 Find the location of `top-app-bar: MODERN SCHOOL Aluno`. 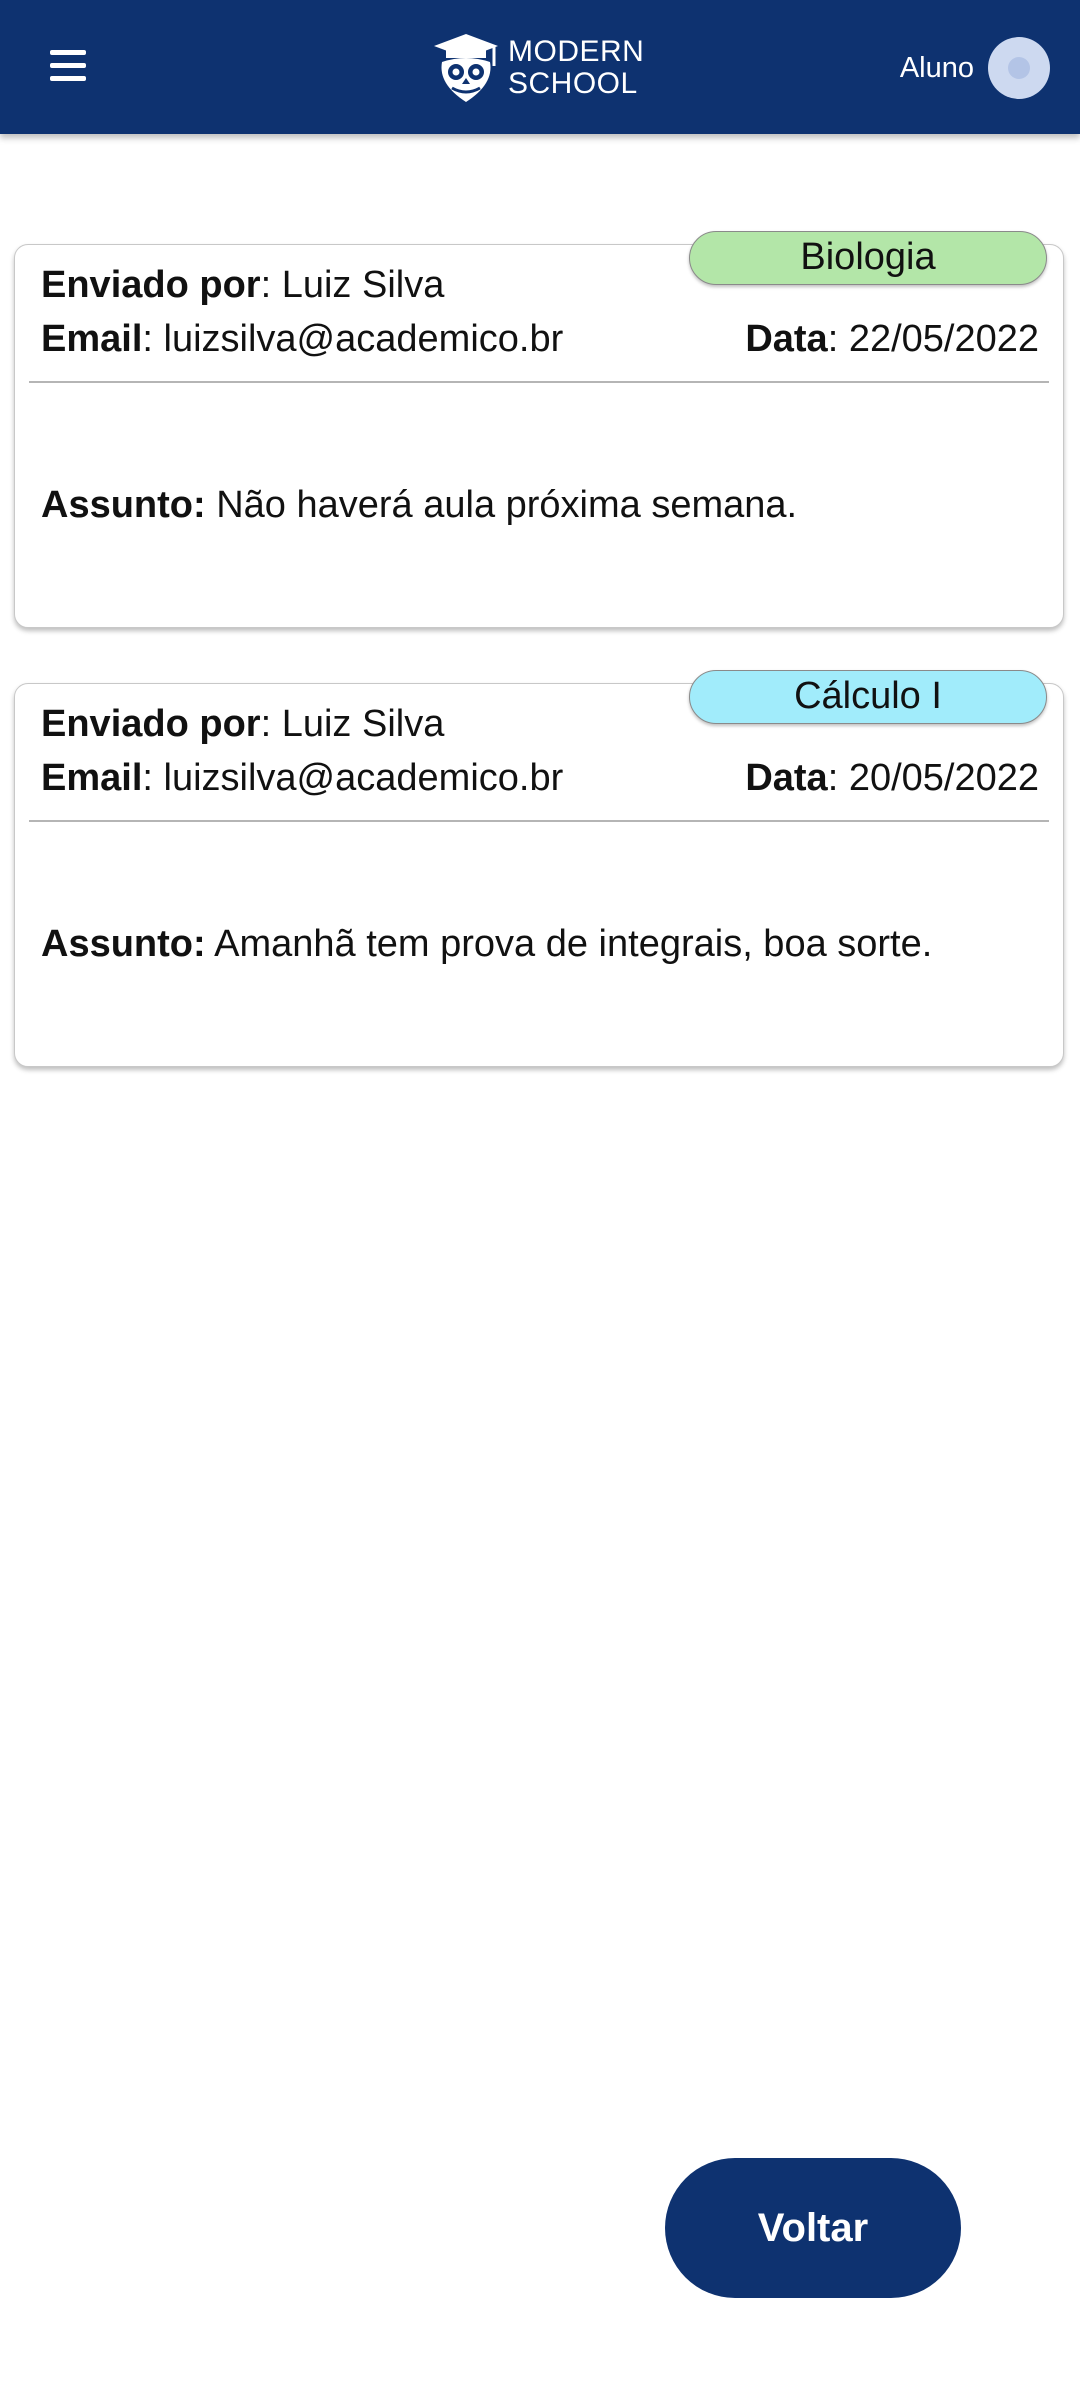

top-app-bar: MODERN SCHOOL Aluno is located at coordinates (540, 67).